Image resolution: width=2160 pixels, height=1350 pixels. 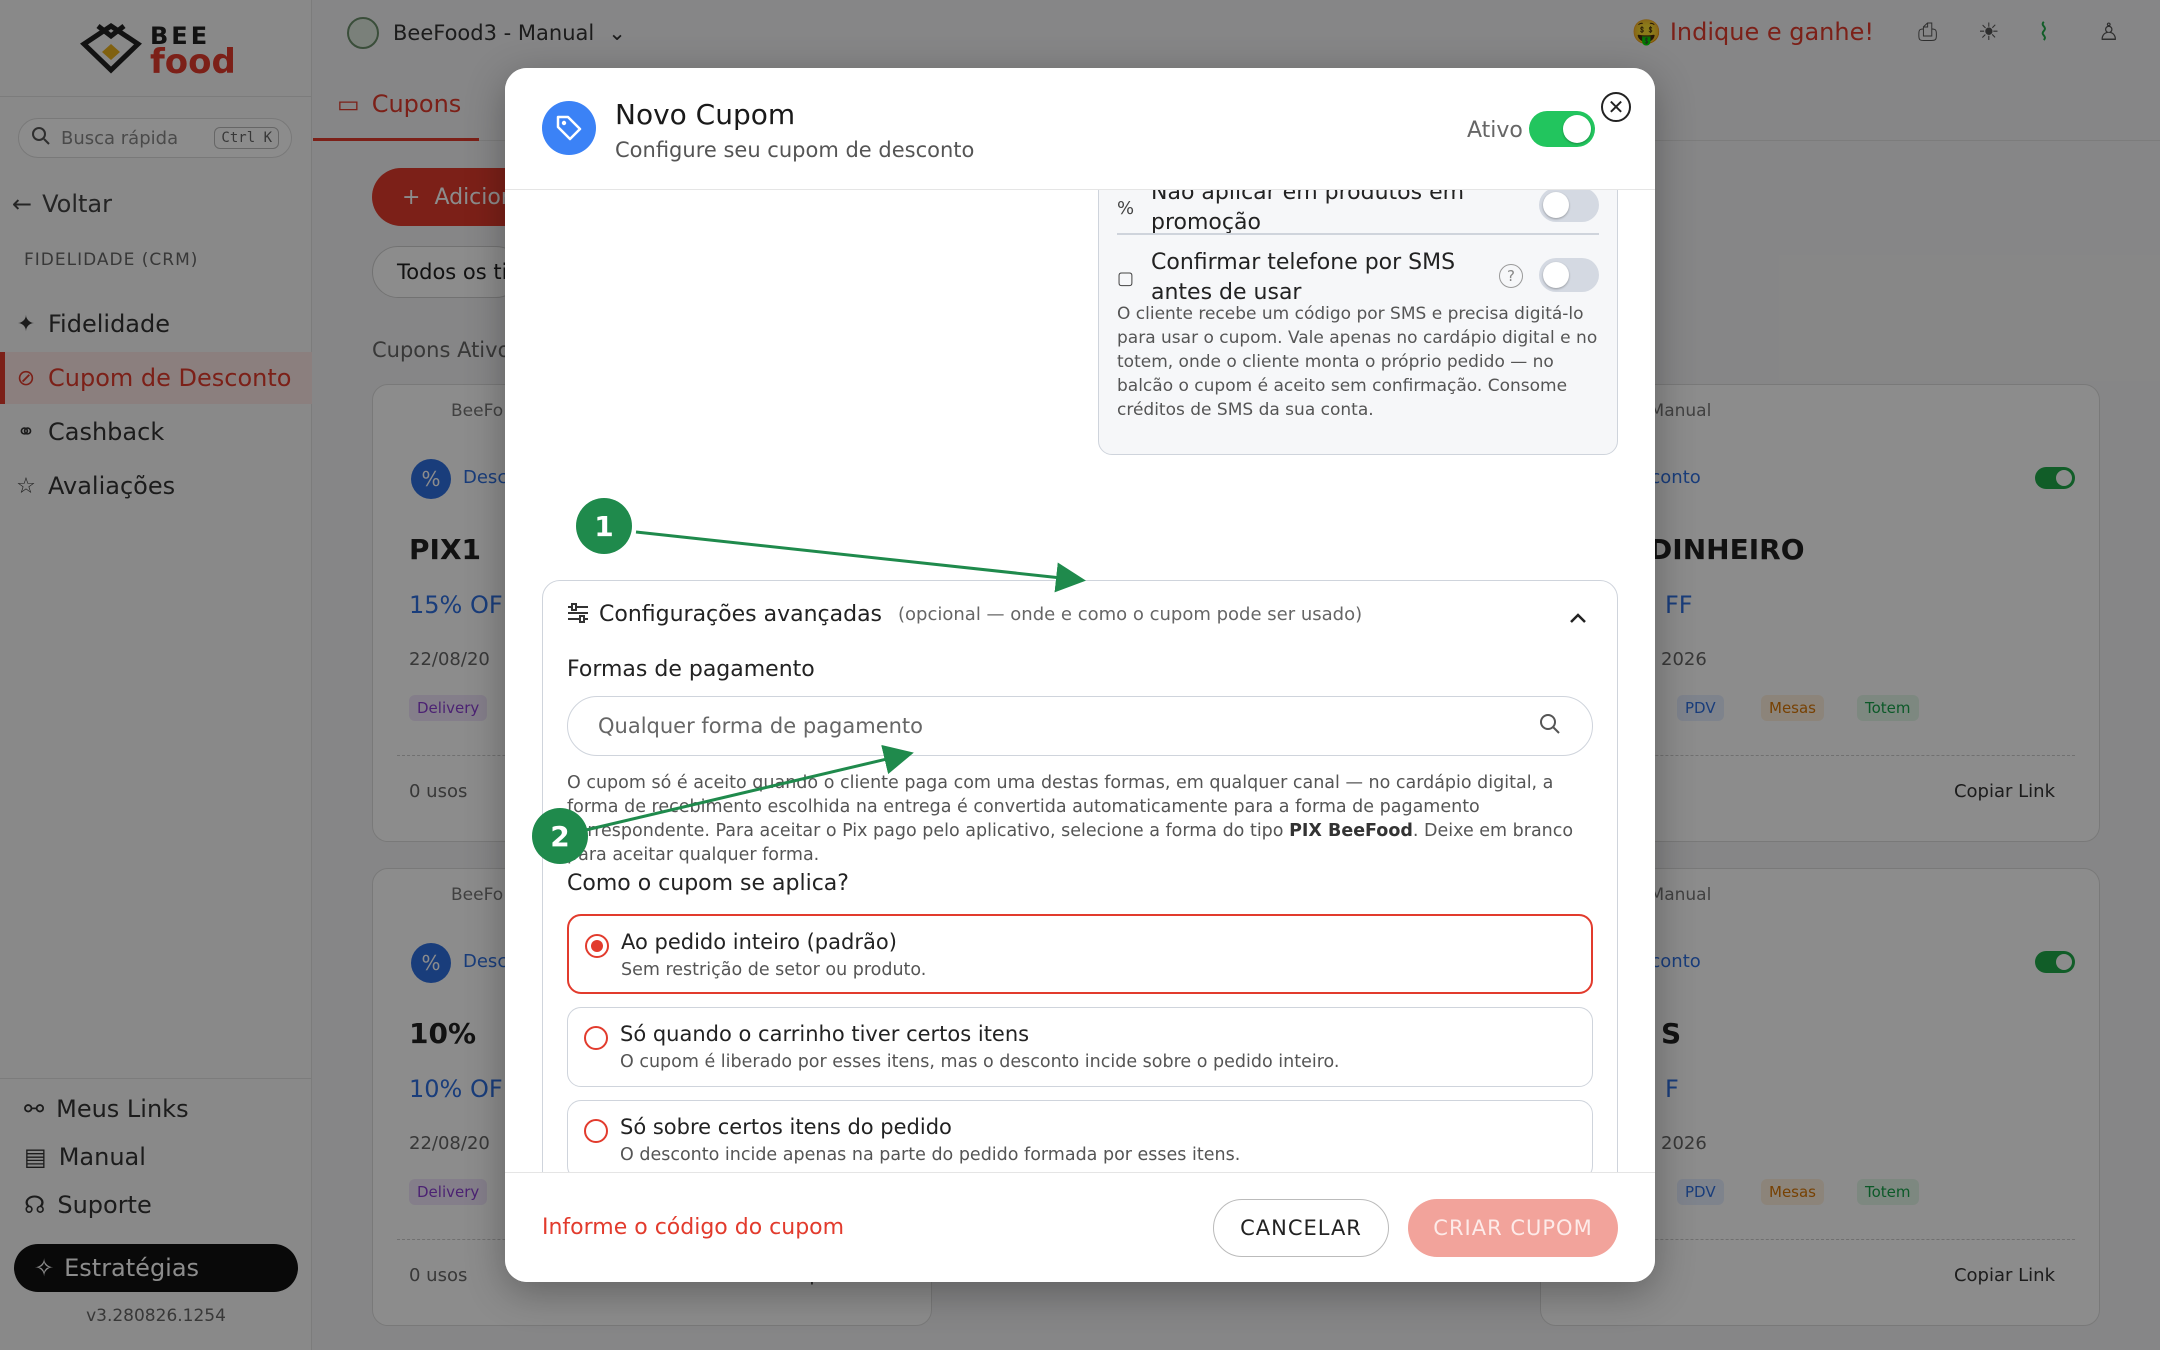 What do you see at coordinates (705, 114) in the screenshot?
I see `modal-title: Novo Cupom` at bounding box center [705, 114].